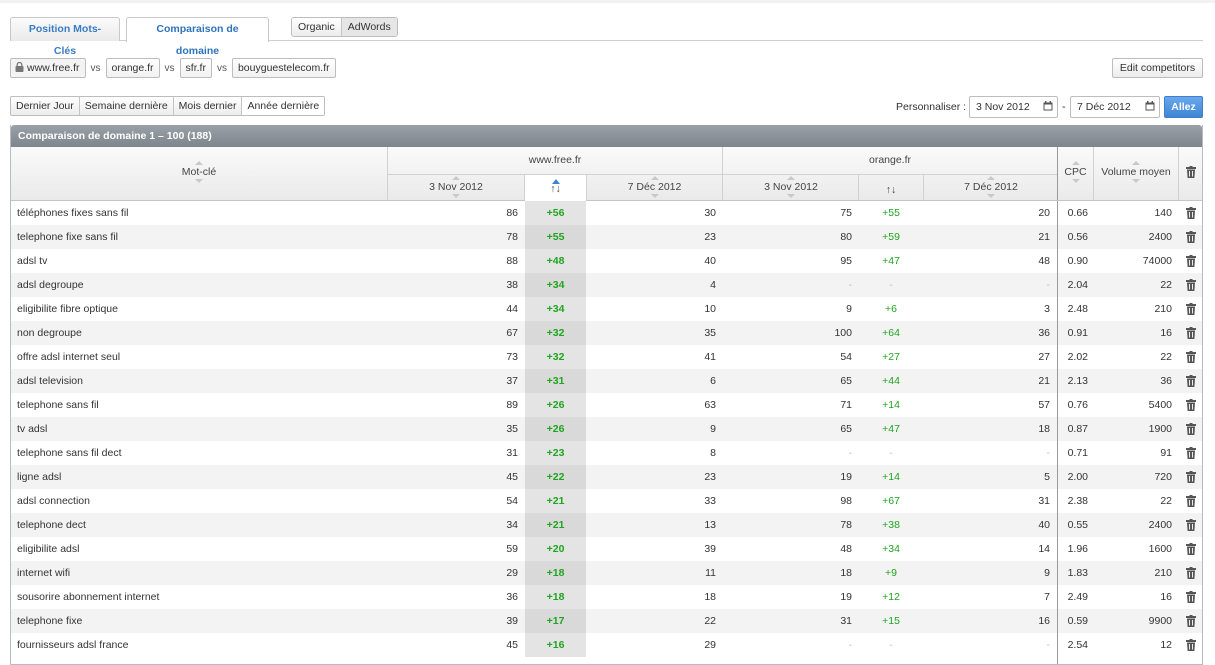 The width and height of the screenshot is (1215, 665). I want to click on orange-pos-to-cell: 57, so click(1044, 405).